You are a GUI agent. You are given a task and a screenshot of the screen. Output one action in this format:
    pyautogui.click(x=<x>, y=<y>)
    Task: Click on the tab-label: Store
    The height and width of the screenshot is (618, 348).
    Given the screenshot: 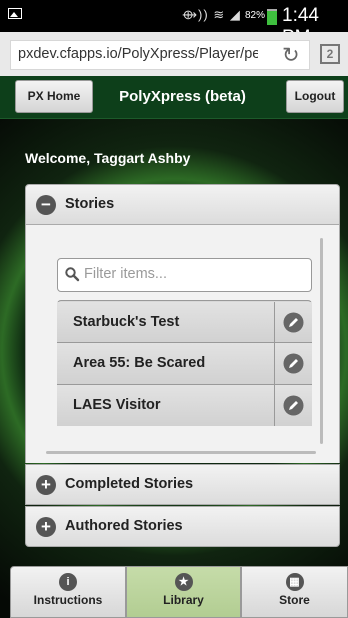 What is the action you would take?
    pyautogui.click(x=294, y=600)
    